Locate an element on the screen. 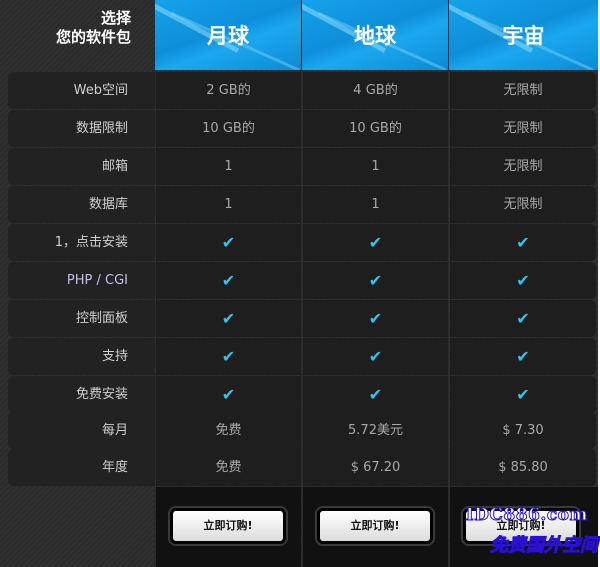 This screenshot has width=600, height=567. feature-row: 1，点击安装 ✔ ✔ ✔ is located at coordinates (299, 242).